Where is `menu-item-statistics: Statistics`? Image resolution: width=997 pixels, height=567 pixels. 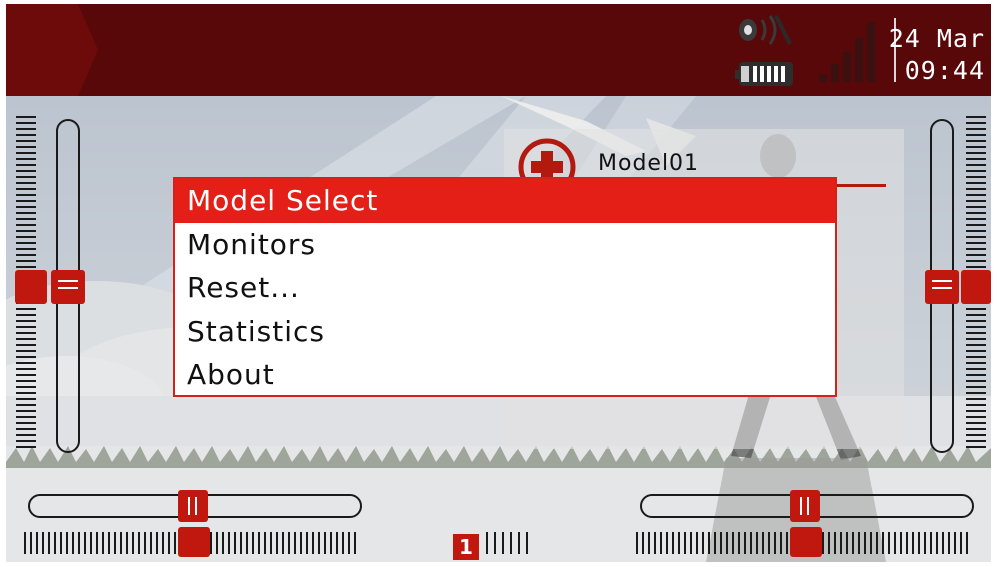
menu-item-statistics: Statistics is located at coordinates (505, 332).